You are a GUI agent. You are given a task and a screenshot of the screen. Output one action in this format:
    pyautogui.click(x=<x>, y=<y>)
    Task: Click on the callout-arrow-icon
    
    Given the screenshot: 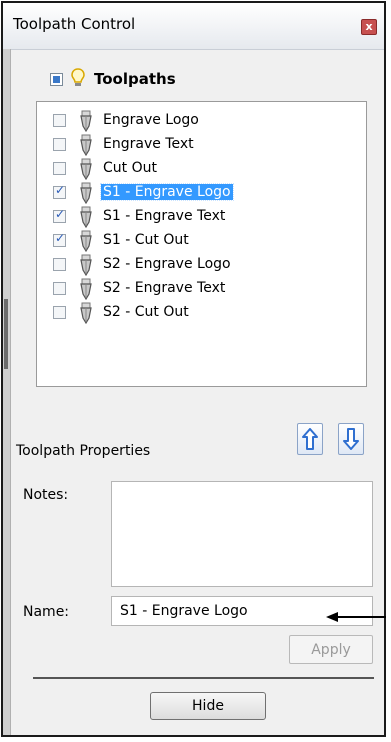 What is the action you would take?
    pyautogui.click(x=356, y=617)
    